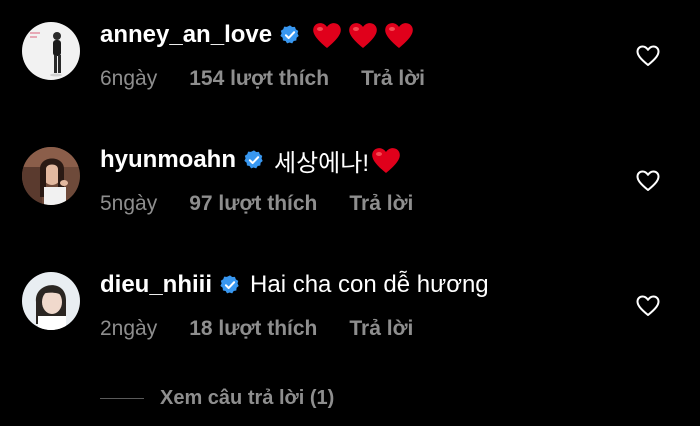 This screenshot has width=700, height=426. I want to click on comment-header: dieu_nhiii Hai cha con dễ hương, so click(294, 285).